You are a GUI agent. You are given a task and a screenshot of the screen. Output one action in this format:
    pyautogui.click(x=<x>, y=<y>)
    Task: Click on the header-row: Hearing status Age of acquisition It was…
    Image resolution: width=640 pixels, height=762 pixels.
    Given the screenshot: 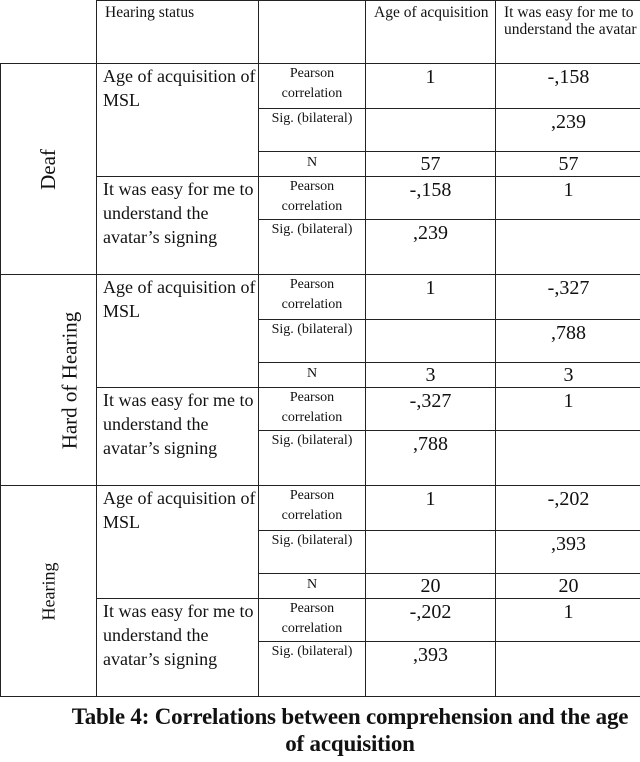 What is the action you would take?
    pyautogui.click(x=320, y=32)
    